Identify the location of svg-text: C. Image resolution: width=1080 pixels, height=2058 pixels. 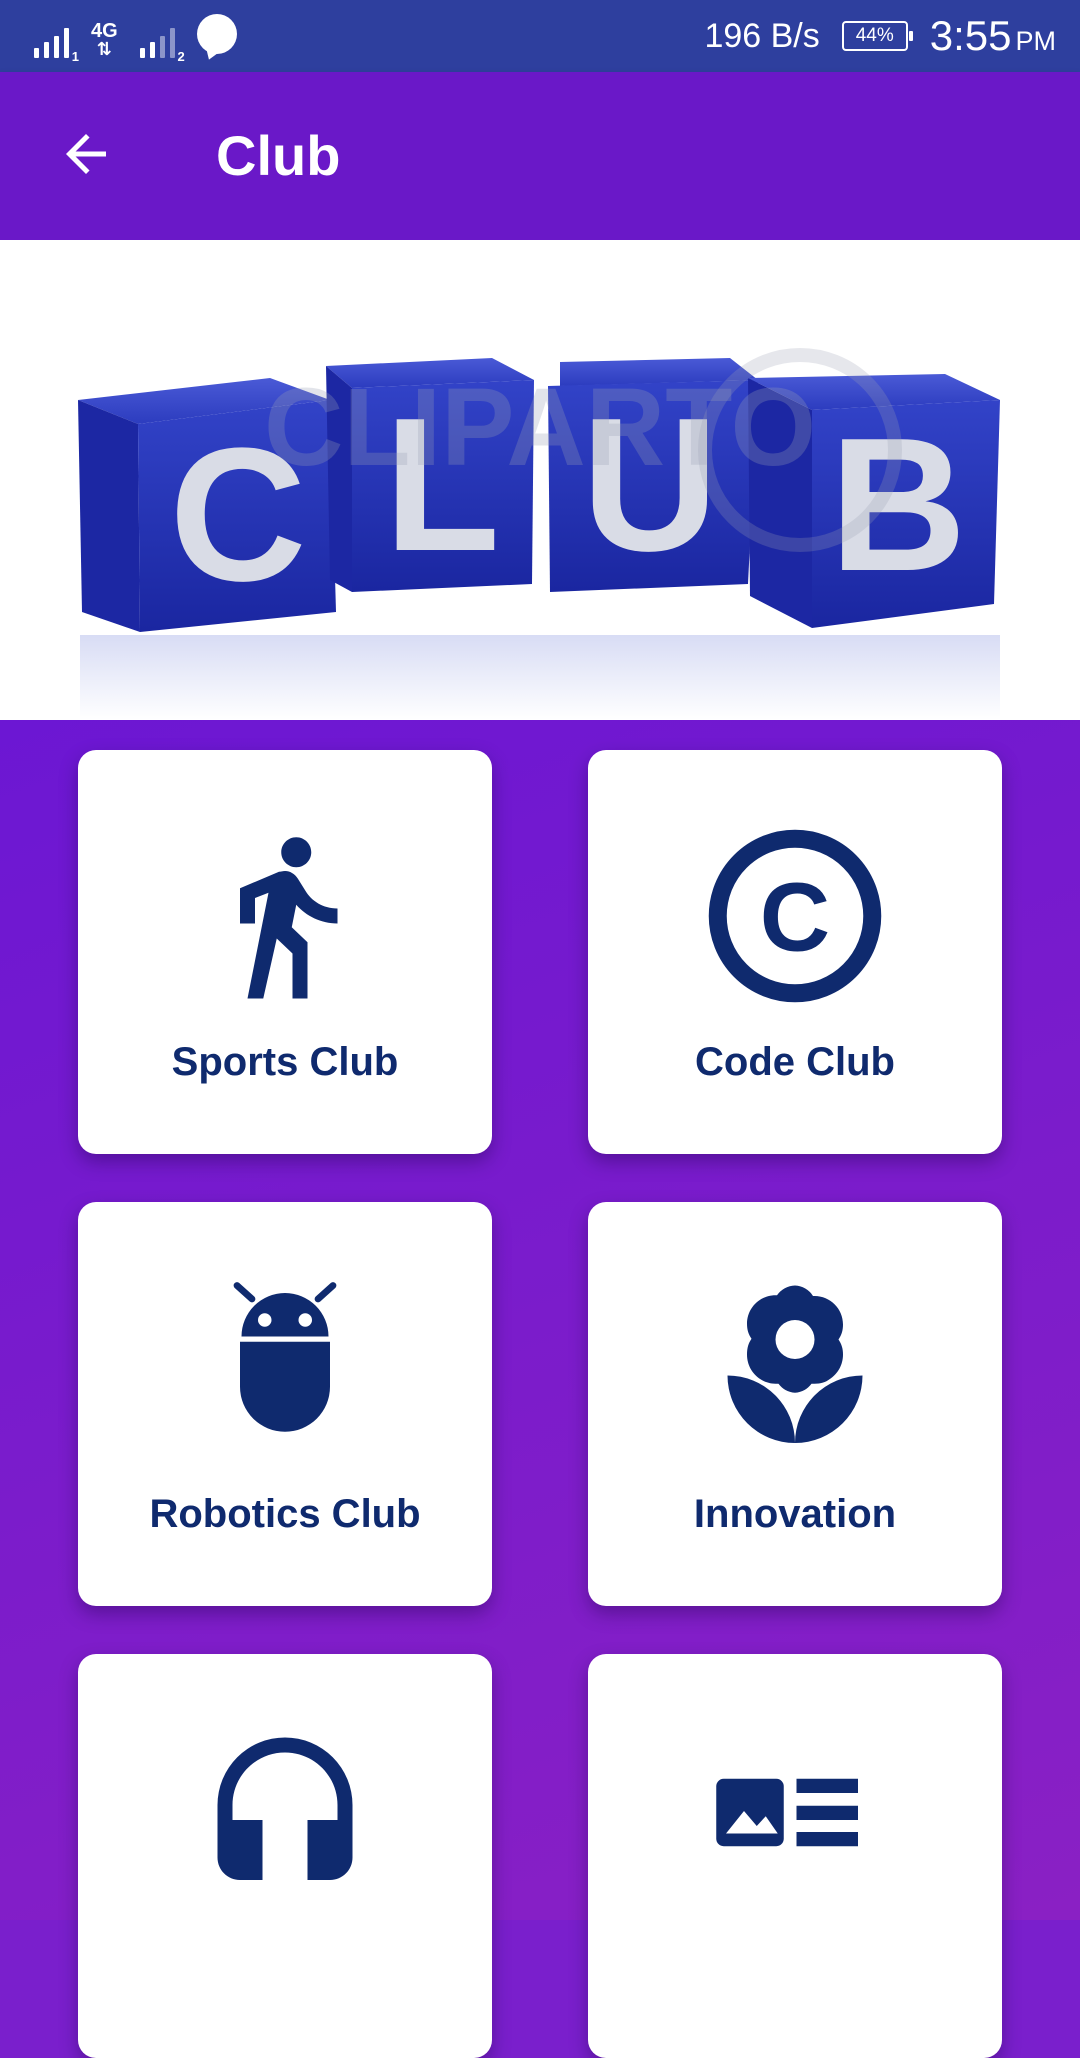
(795, 917).